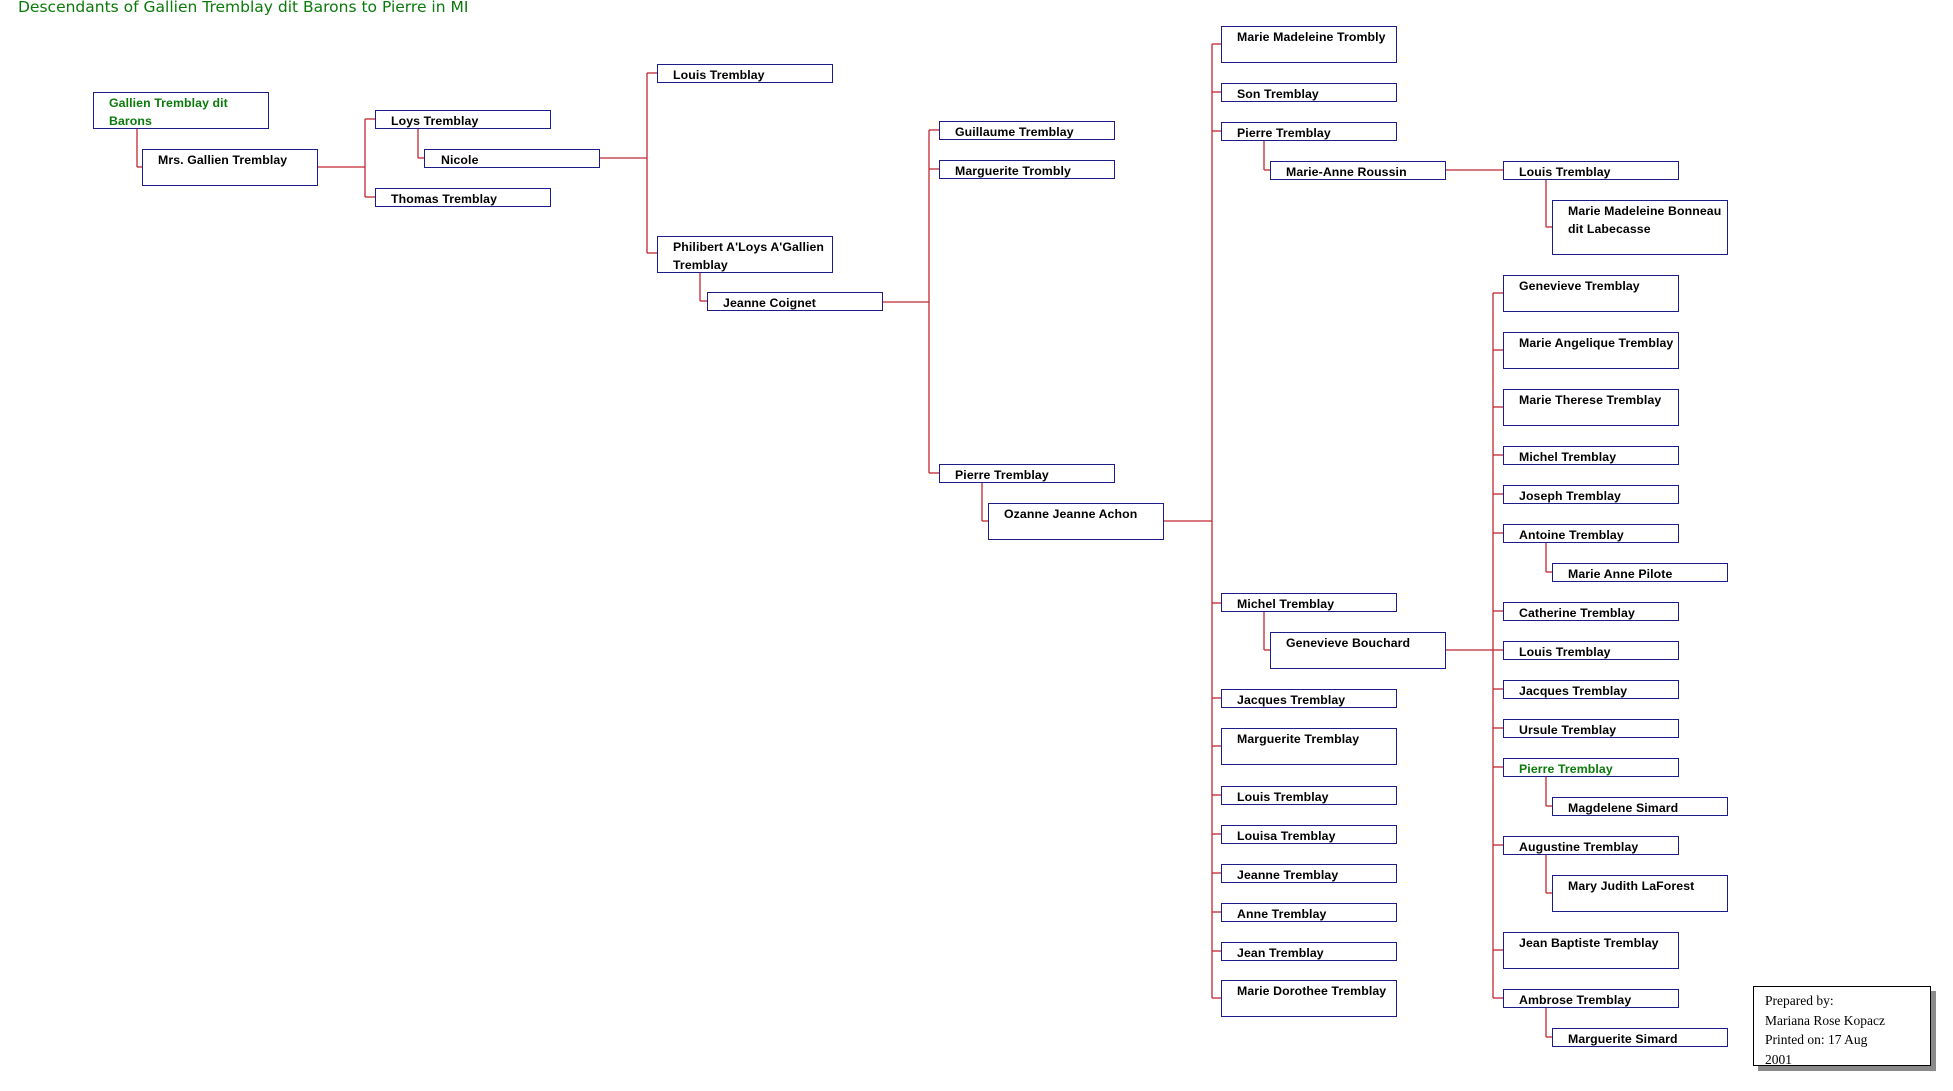  What do you see at coordinates (1825, 1020) in the screenshot?
I see `preparer-name: Mariana Rose Kopacz` at bounding box center [1825, 1020].